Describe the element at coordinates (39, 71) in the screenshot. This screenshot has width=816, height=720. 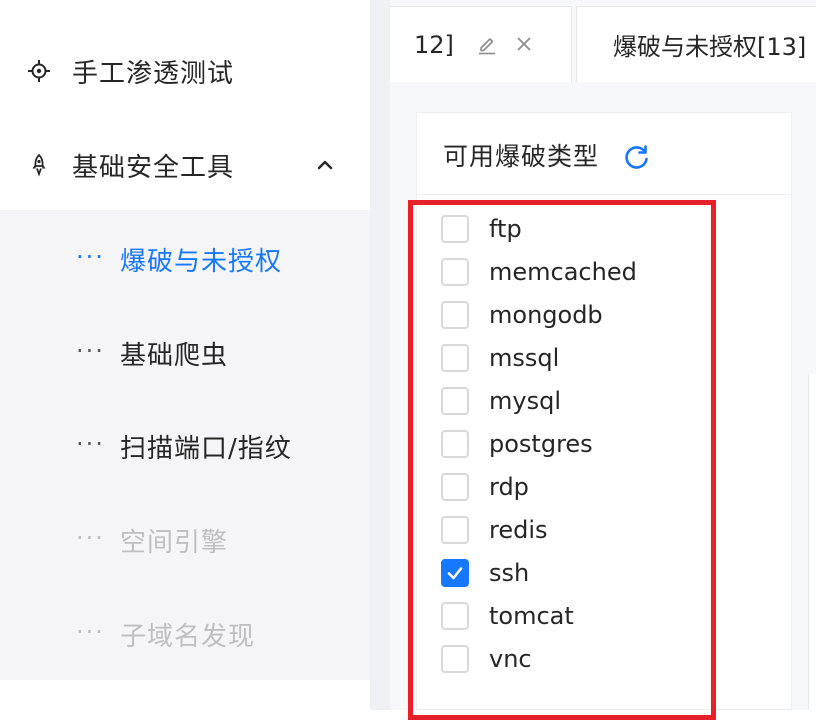
I see `crosshair-icon` at that location.